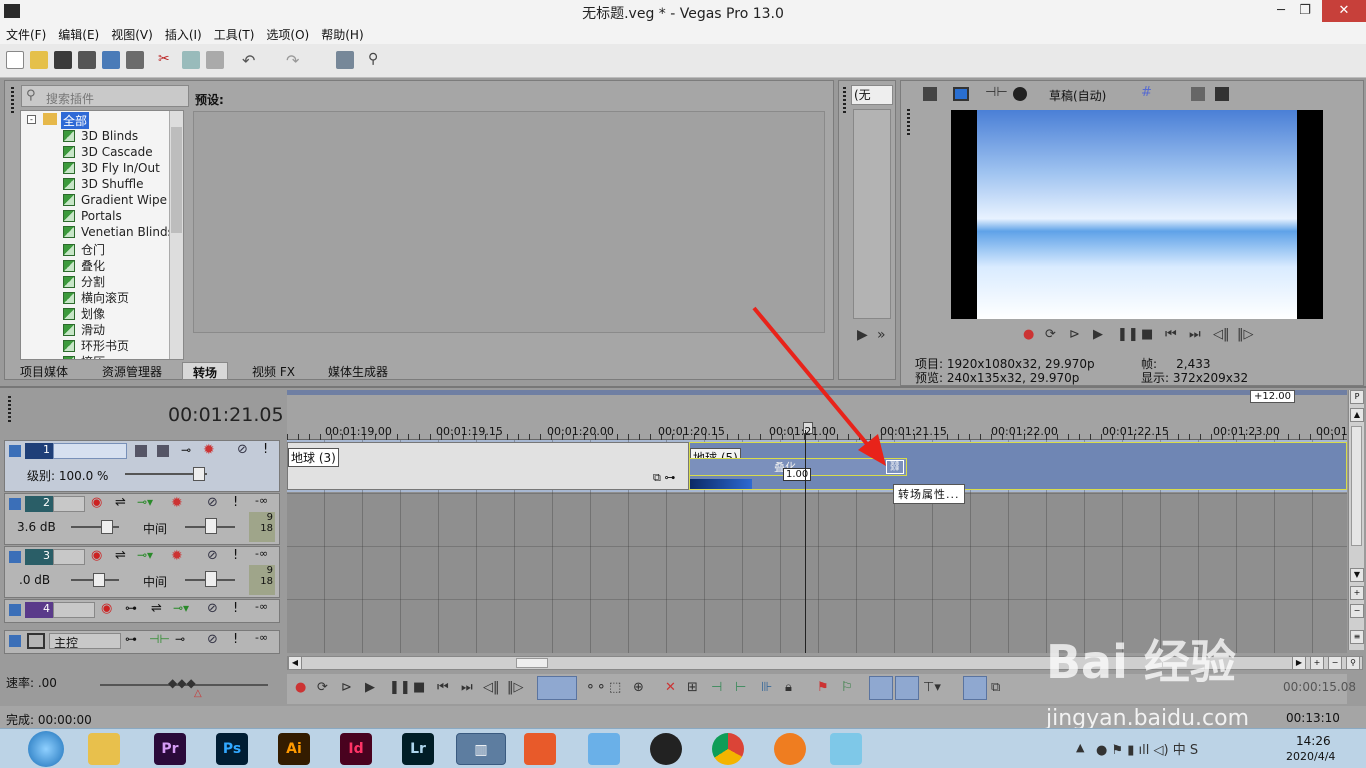  Describe the element at coordinates (1357, 415) in the screenshot. I see `scroll-up-icon: ▲` at that location.